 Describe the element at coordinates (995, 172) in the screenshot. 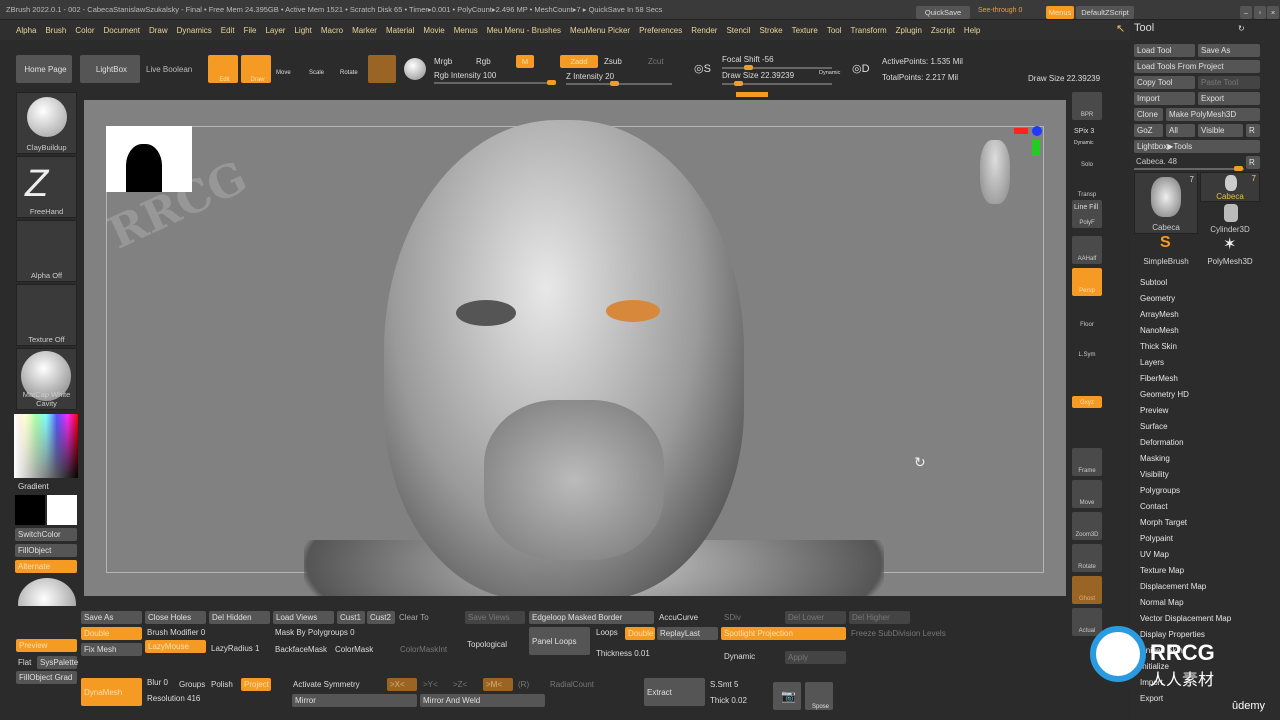

I see `navigation-head-gizmo` at that location.